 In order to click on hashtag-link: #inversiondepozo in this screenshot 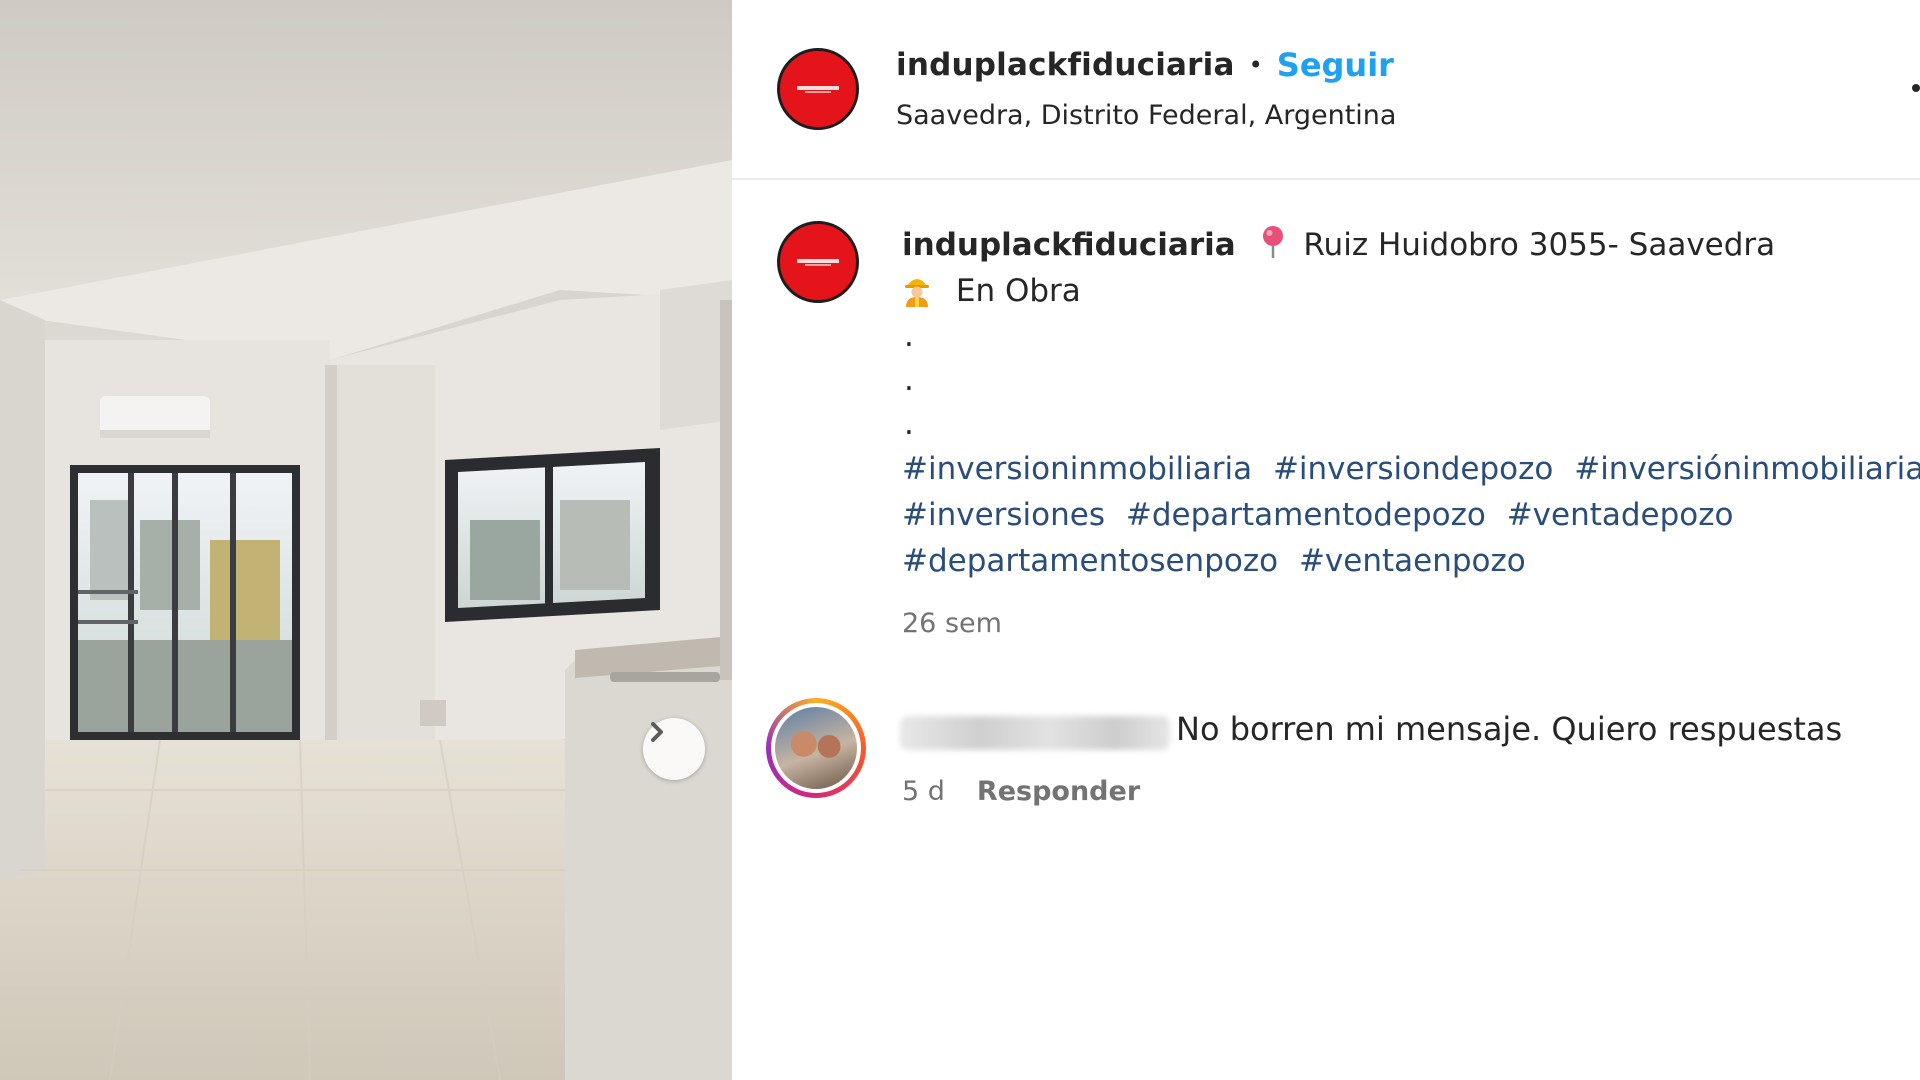, I will do `click(1413, 469)`.